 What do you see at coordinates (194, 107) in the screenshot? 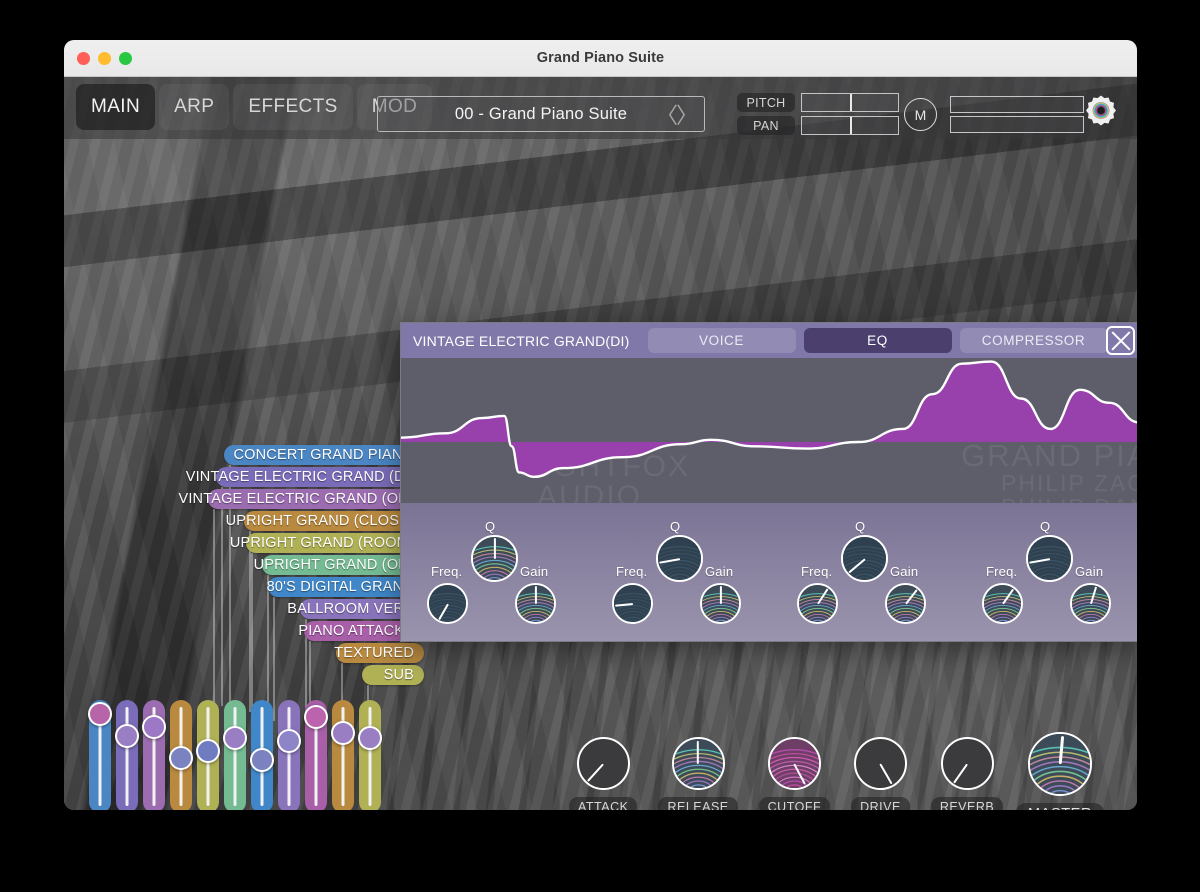
I see `tab-arp: ARP` at bounding box center [194, 107].